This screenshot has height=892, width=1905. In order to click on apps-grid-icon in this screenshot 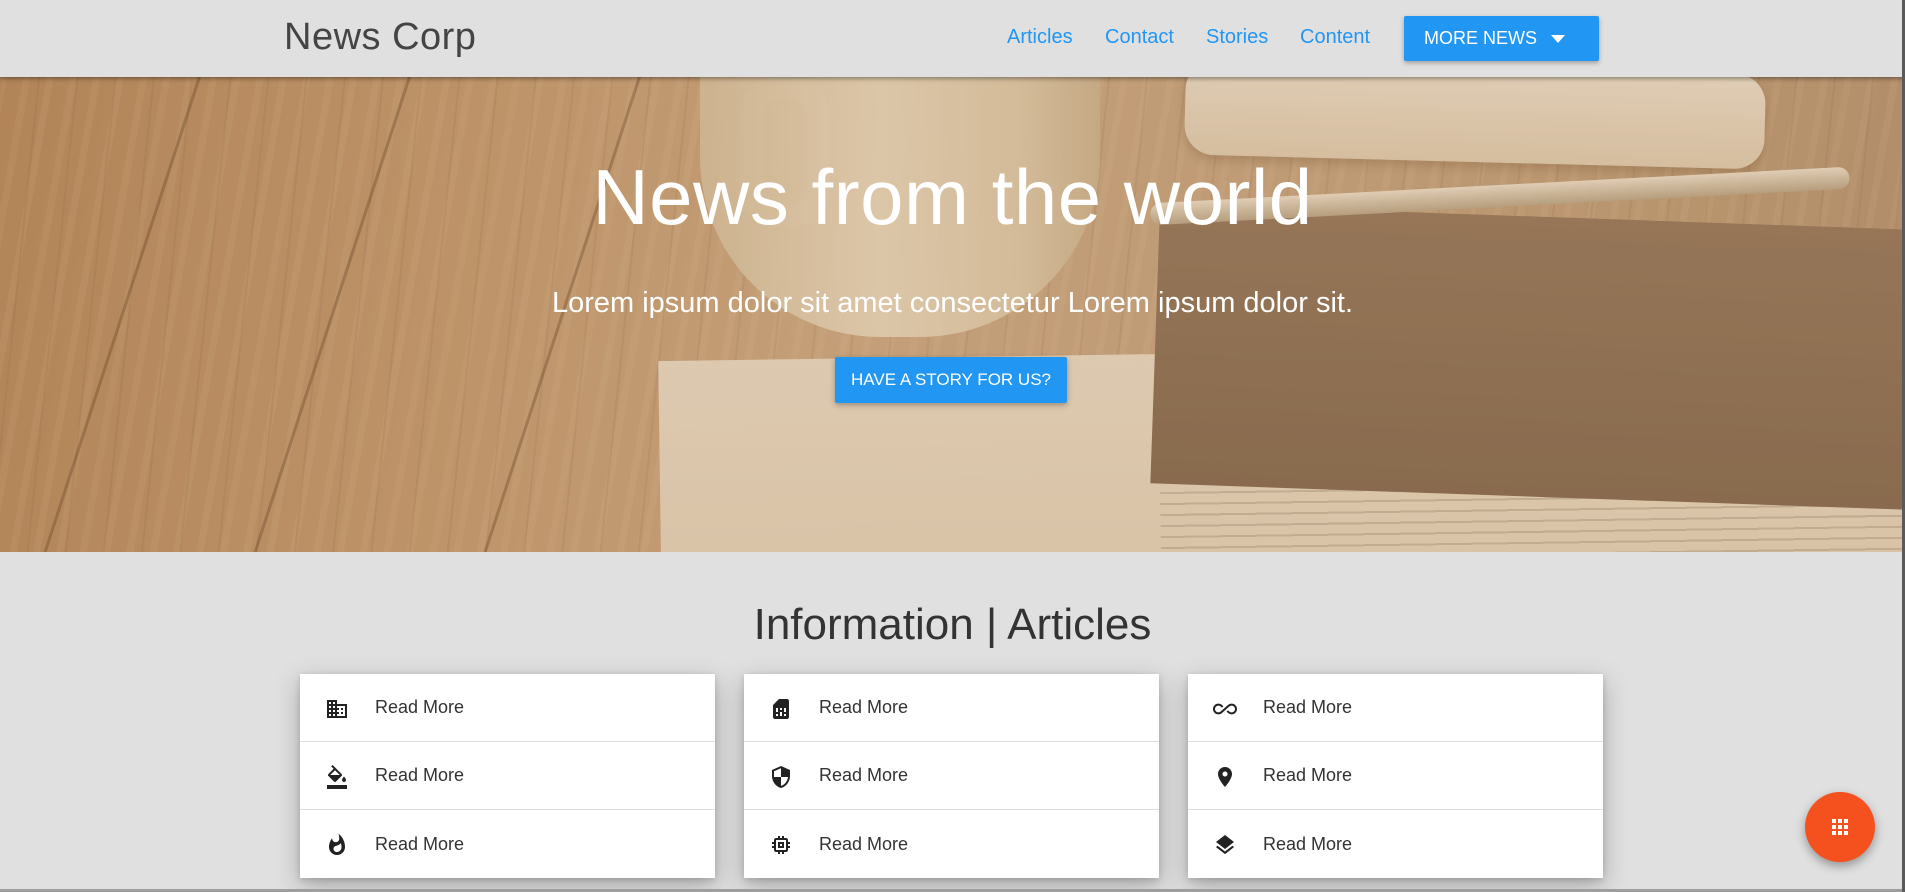, I will do `click(1840, 827)`.